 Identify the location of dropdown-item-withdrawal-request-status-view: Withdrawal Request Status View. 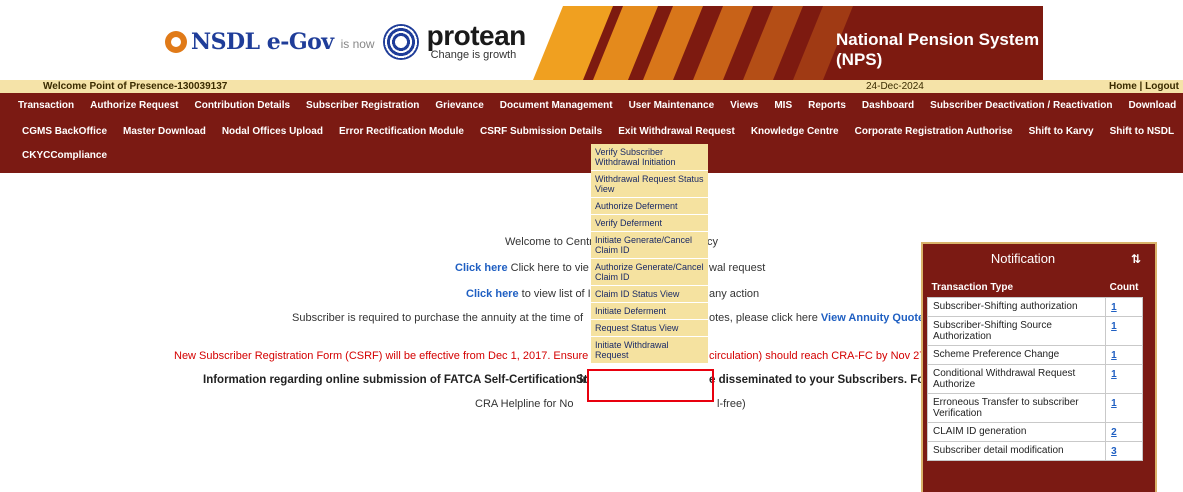
(649, 184).